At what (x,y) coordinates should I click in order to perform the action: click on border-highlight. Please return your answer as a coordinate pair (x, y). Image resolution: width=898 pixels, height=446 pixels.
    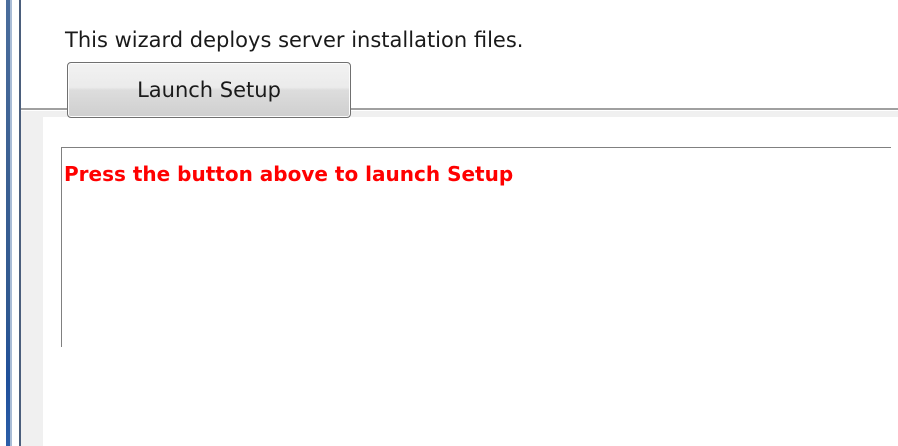
    Looking at the image, I should click on (11, 223).